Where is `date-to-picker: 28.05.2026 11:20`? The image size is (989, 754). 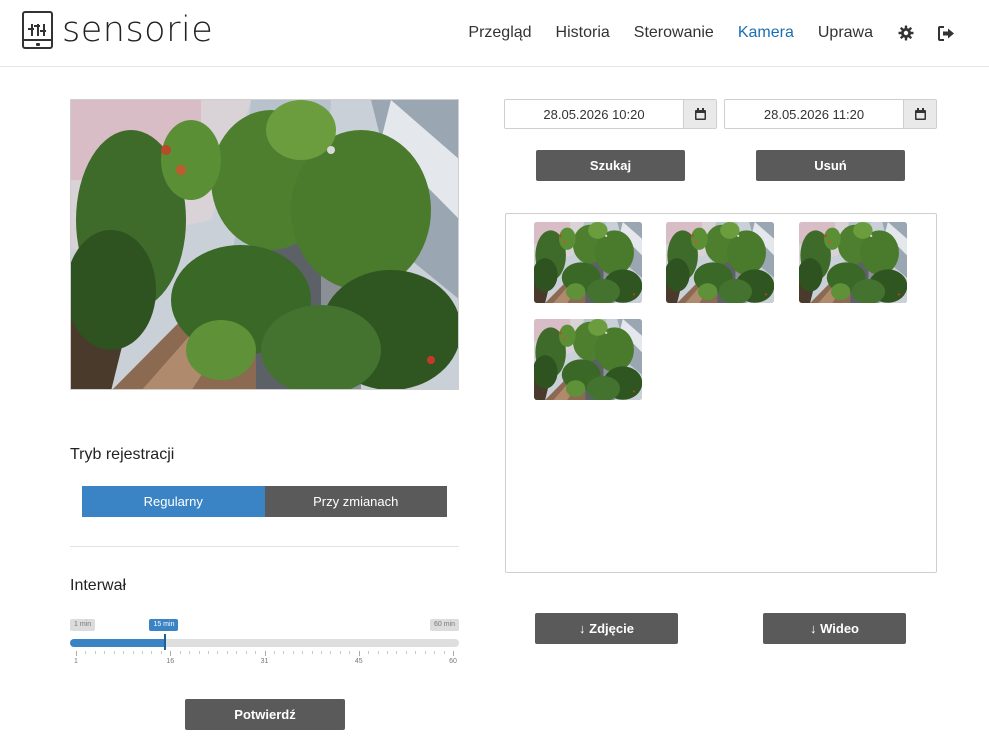 date-to-picker: 28.05.2026 11:20 is located at coordinates (830, 114).